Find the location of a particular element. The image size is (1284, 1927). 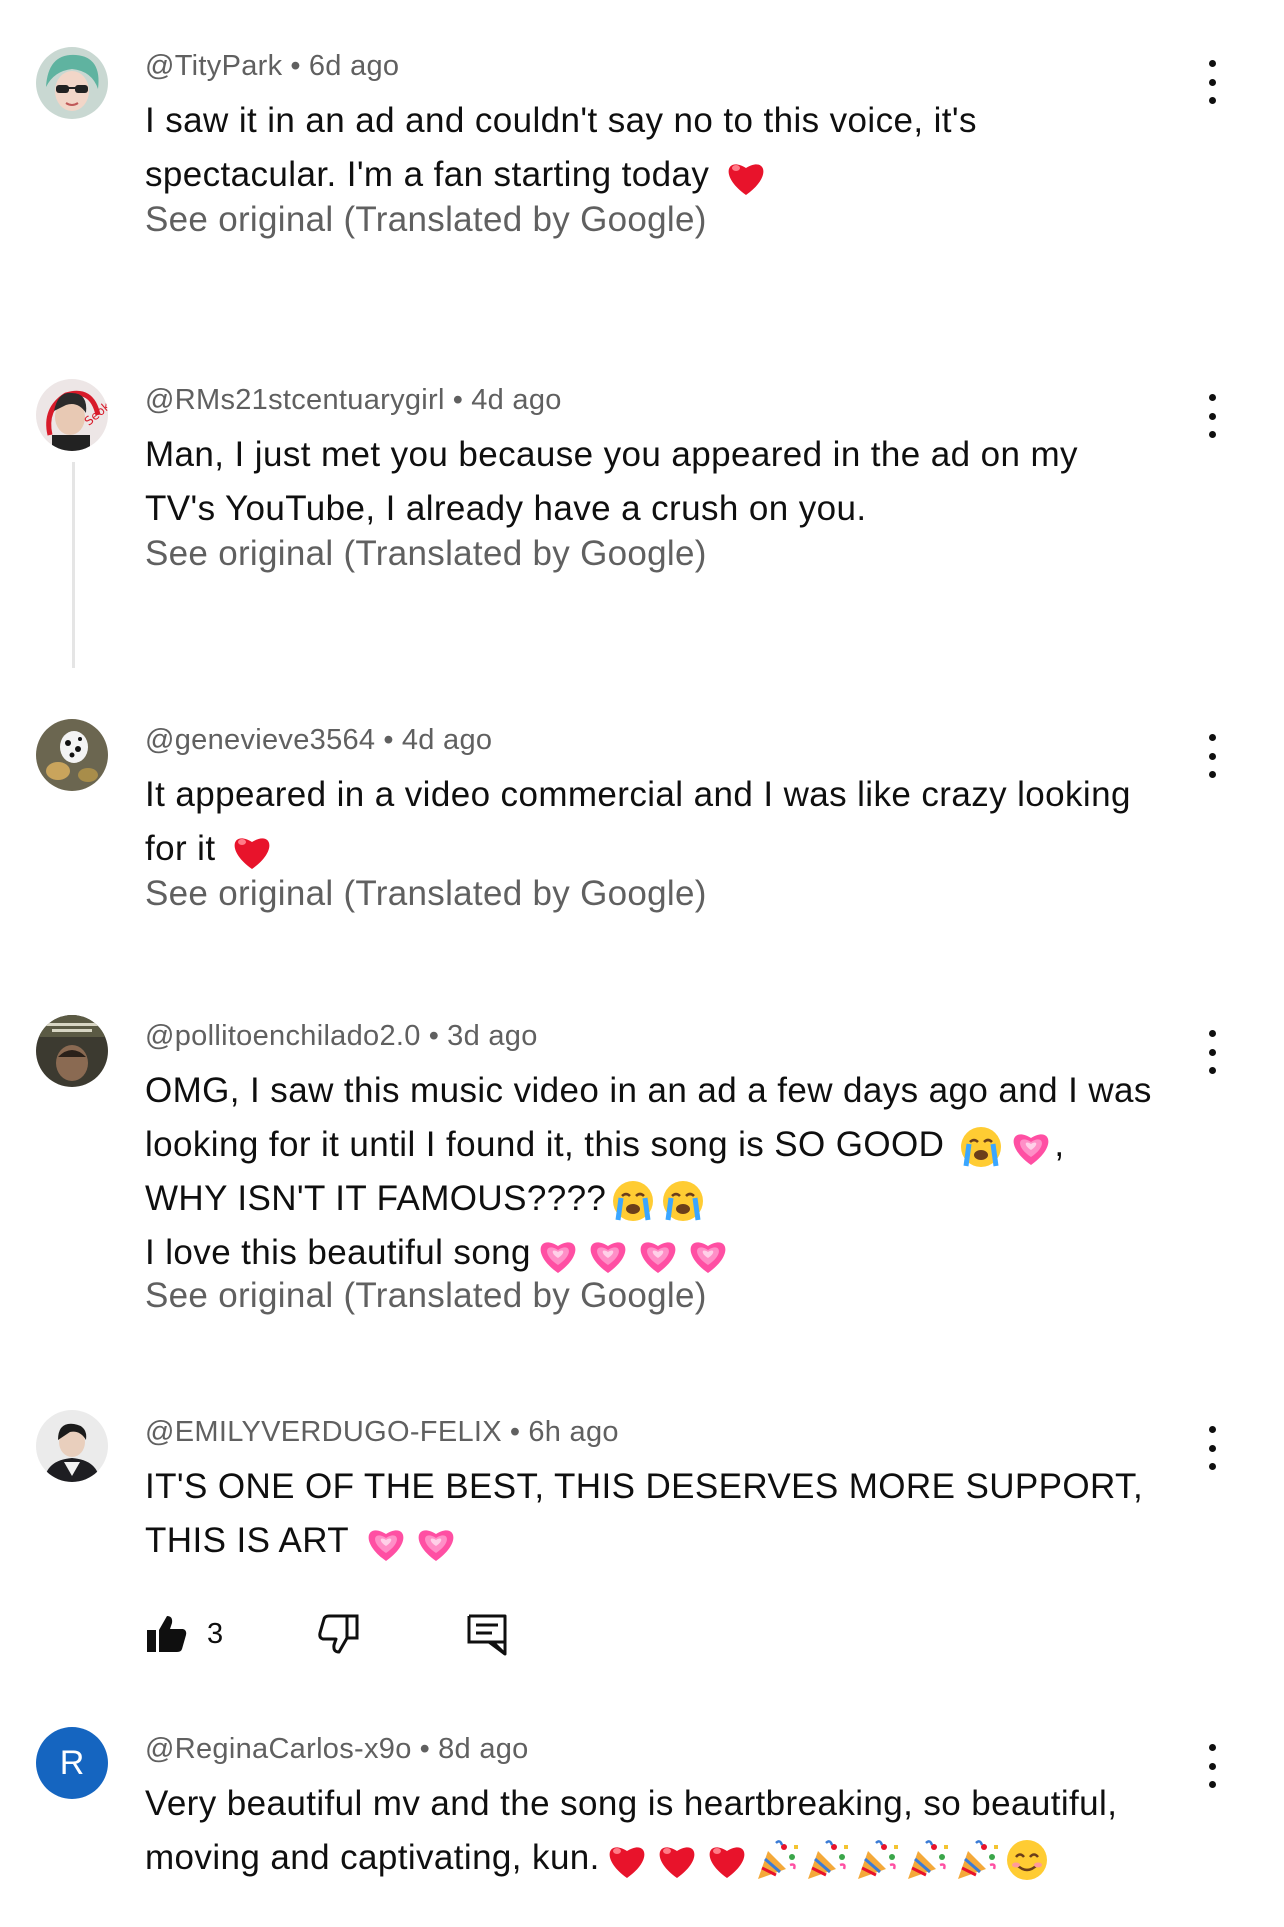

comment-line: for it is located at coordinates (180, 848).